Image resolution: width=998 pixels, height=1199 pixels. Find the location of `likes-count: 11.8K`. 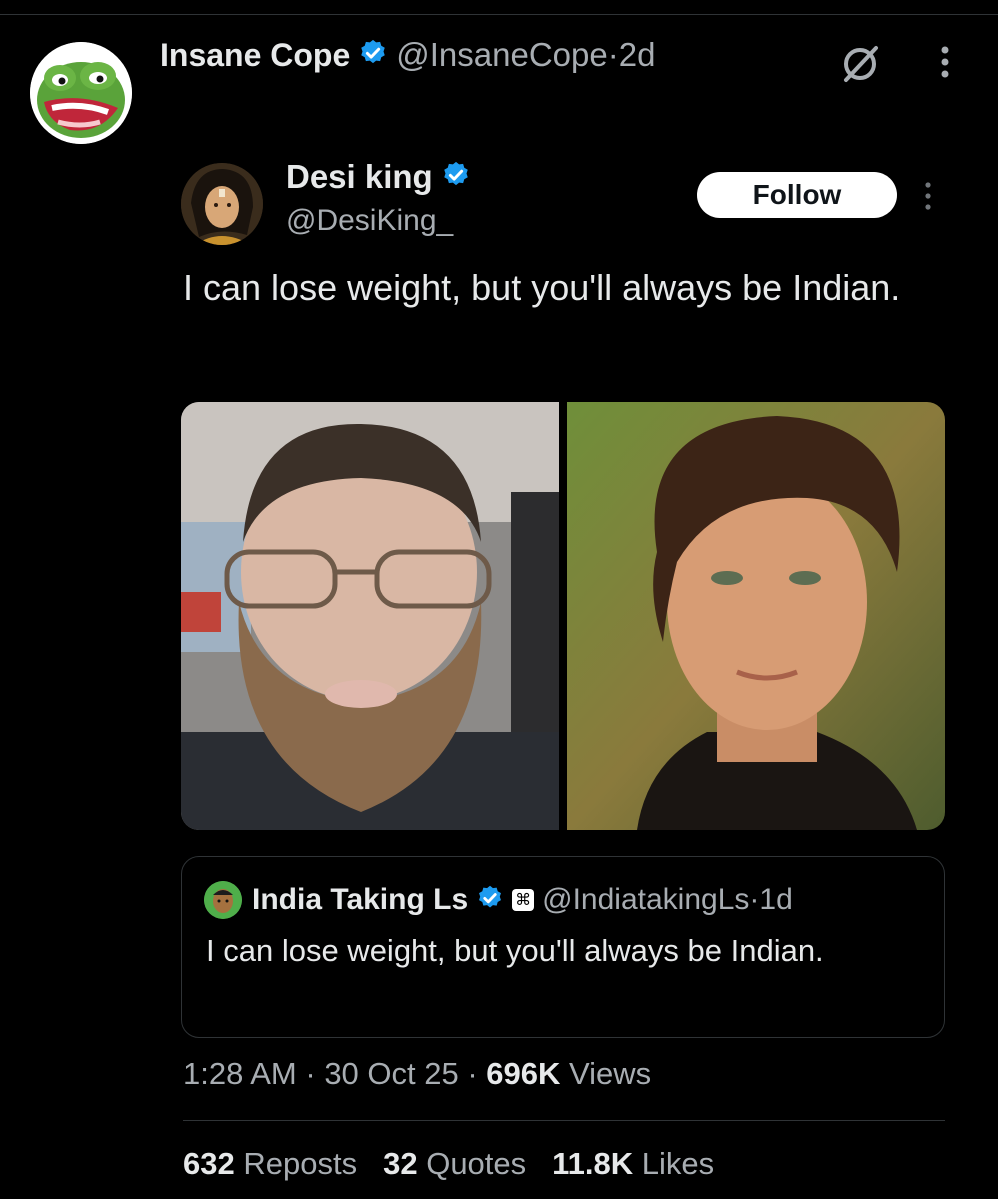

likes-count: 11.8K is located at coordinates (593, 1163).